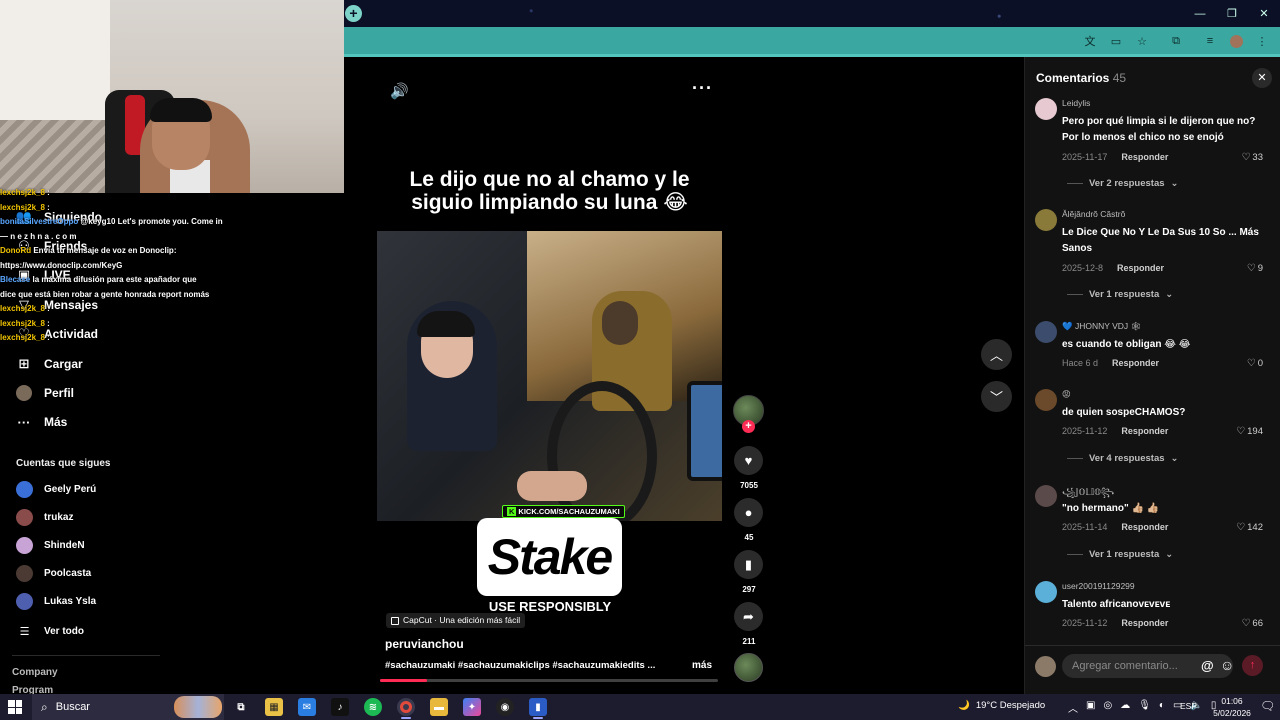 The height and width of the screenshot is (720, 1280). What do you see at coordinates (1232, 13) in the screenshot?
I see `maximize-button: ❐` at bounding box center [1232, 13].